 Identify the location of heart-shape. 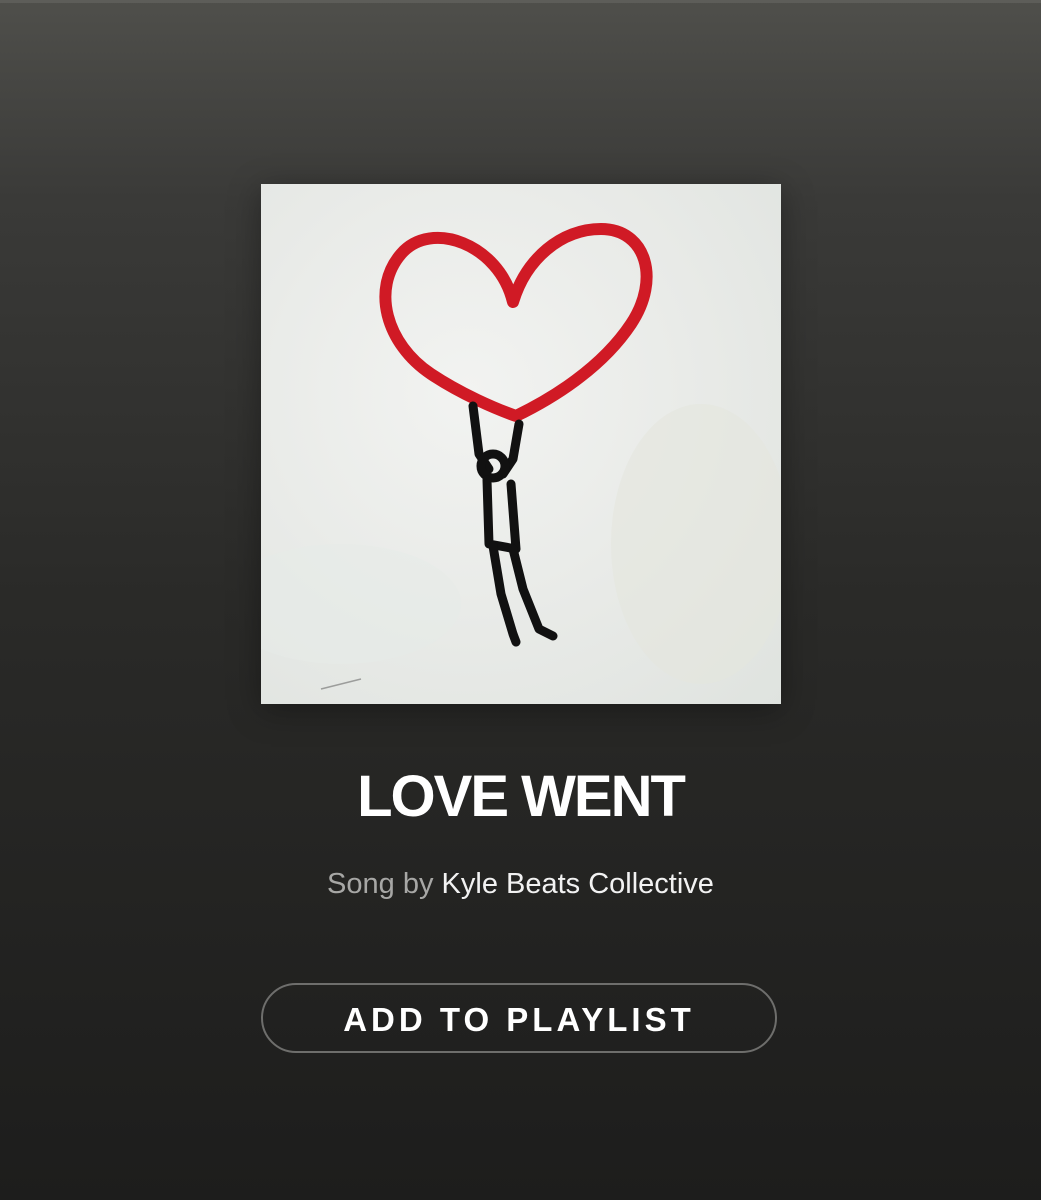
(516, 322).